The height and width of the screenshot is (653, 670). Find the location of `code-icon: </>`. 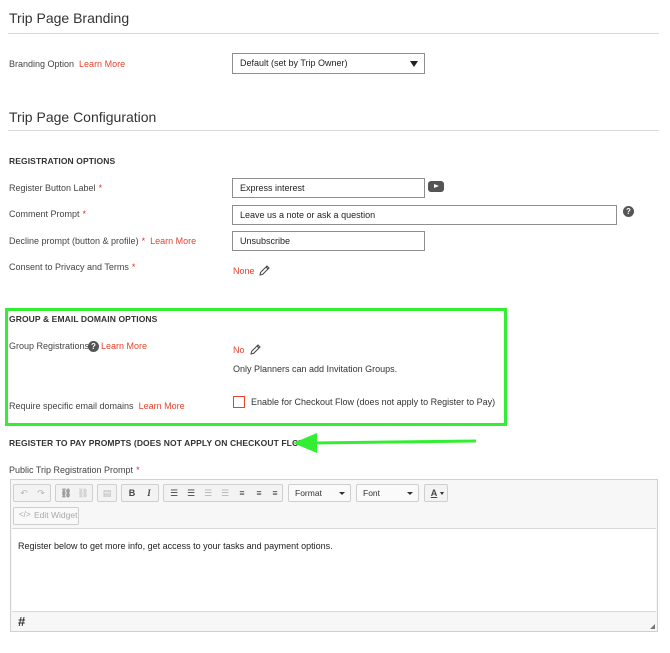

code-icon: </> is located at coordinates (25, 514).